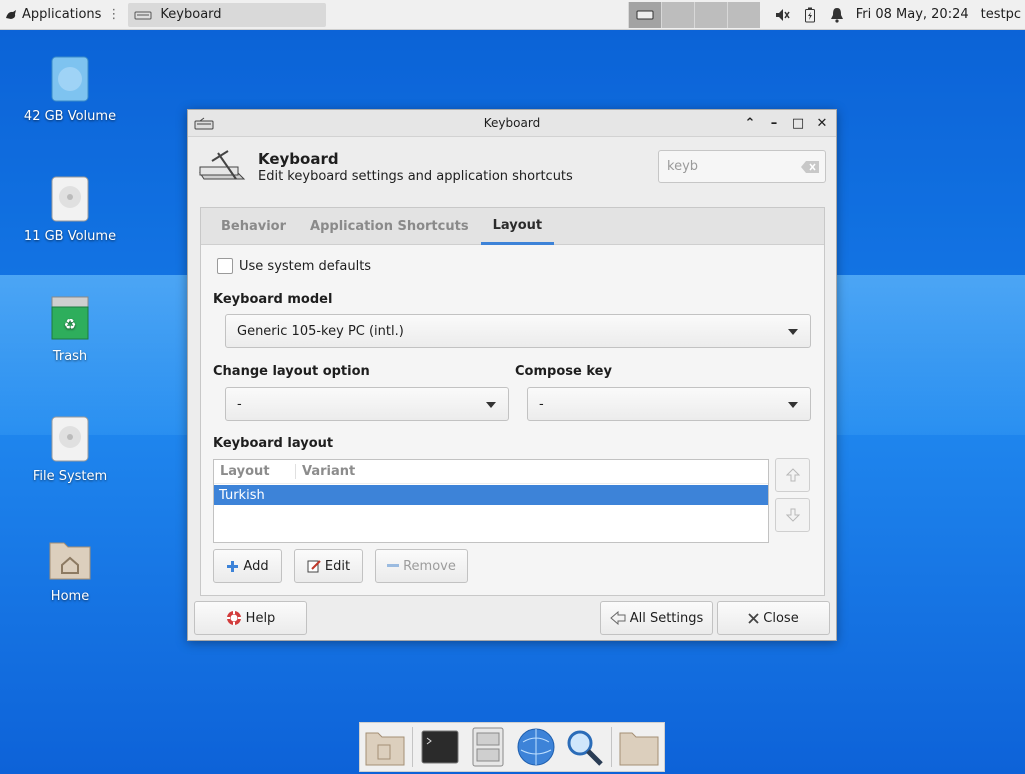  Describe the element at coordinates (683, 166) in the screenshot. I see `search-value: keyb` at that location.